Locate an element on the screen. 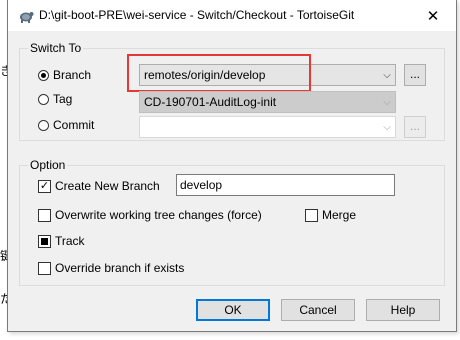 This screenshot has height=340, width=460. create-new-branch-checkbox: ✓ is located at coordinates (44, 186).